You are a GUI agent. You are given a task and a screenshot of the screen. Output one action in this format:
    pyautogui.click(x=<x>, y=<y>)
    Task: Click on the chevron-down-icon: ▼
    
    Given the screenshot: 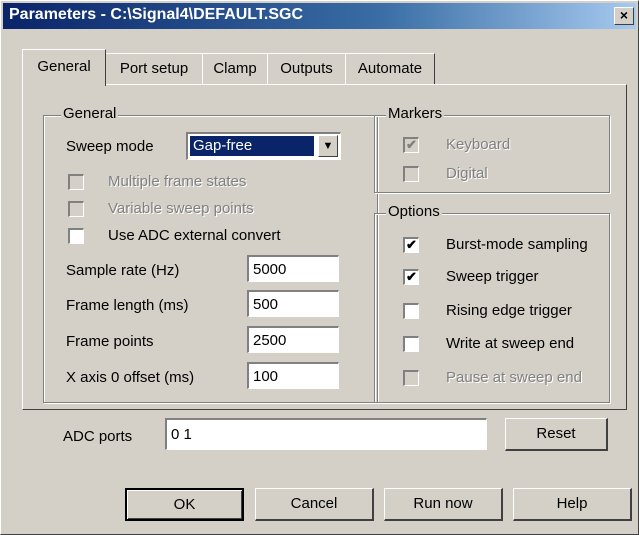 What is the action you would take?
    pyautogui.click(x=328, y=146)
    